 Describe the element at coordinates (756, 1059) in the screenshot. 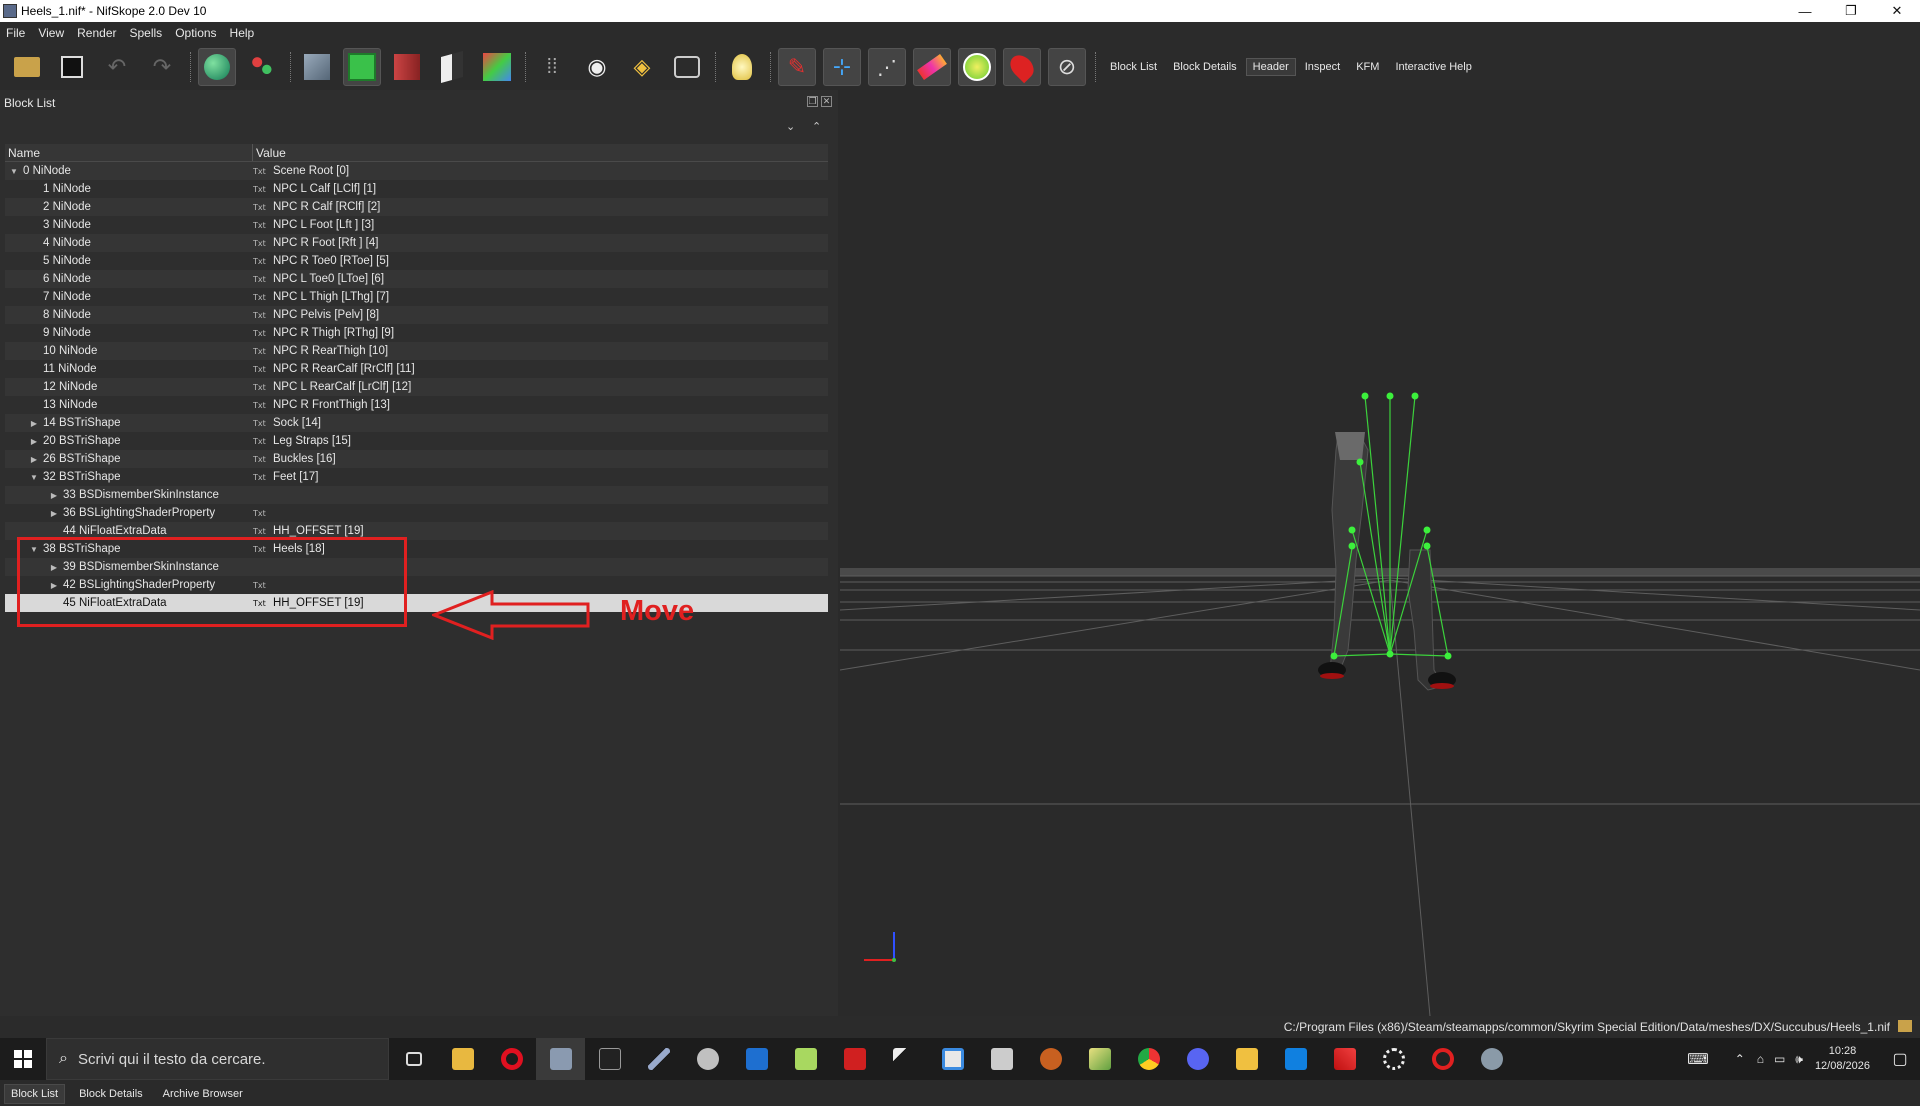

I see `store-icon` at that location.